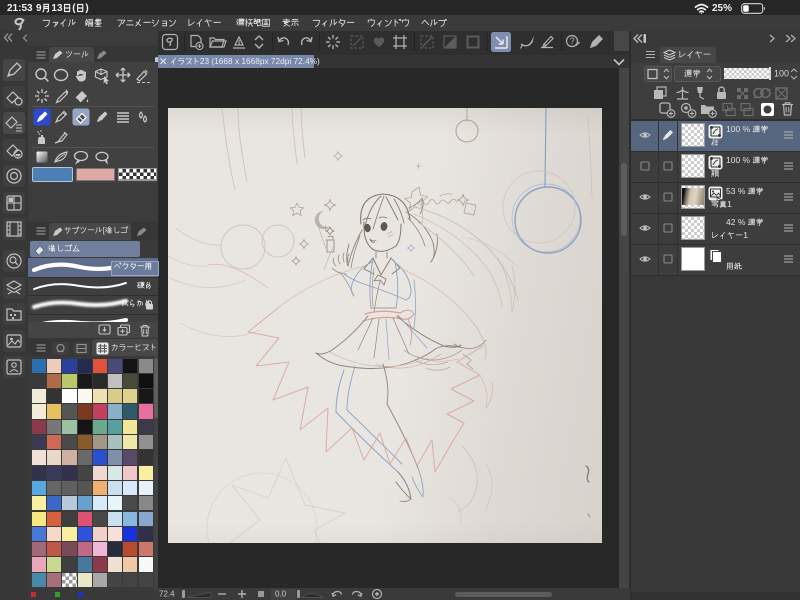 The width and height of the screenshot is (800, 600). I want to click on svg-text: 100, so click(781, 73).